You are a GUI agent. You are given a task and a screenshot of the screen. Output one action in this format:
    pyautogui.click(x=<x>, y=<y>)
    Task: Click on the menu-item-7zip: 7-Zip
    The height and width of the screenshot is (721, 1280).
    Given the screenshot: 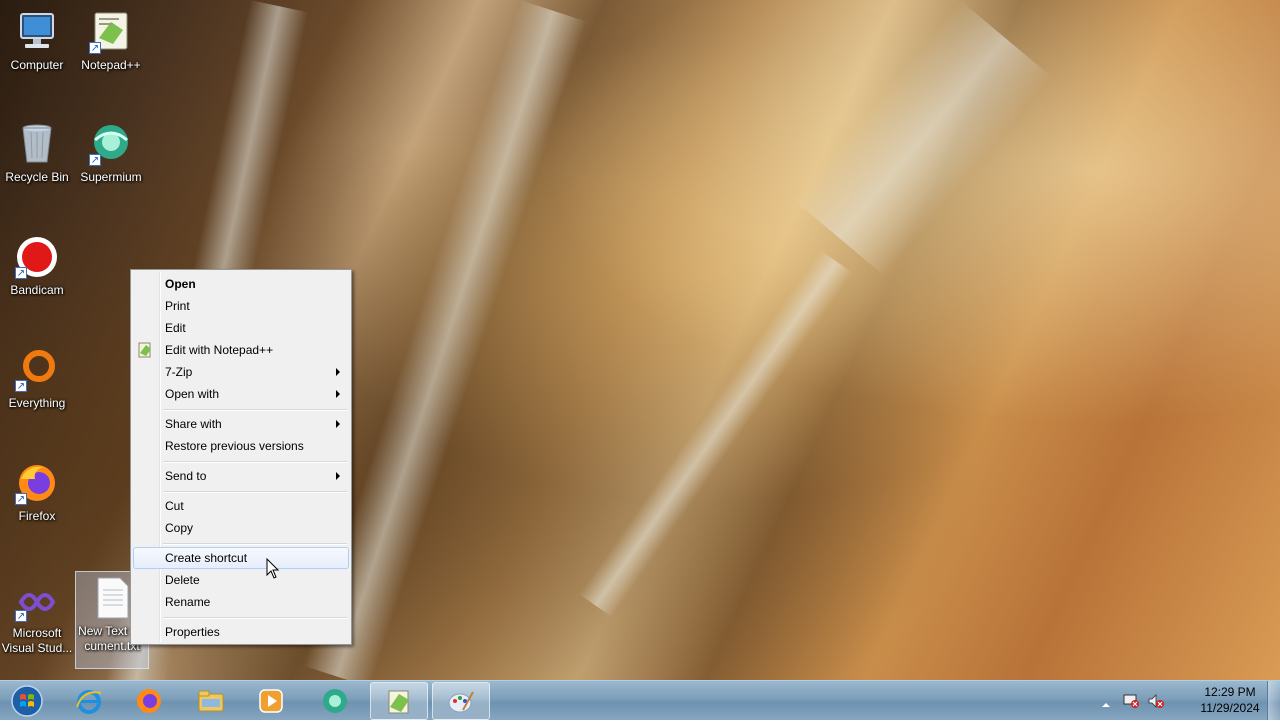 What is the action you would take?
    pyautogui.click(x=241, y=372)
    